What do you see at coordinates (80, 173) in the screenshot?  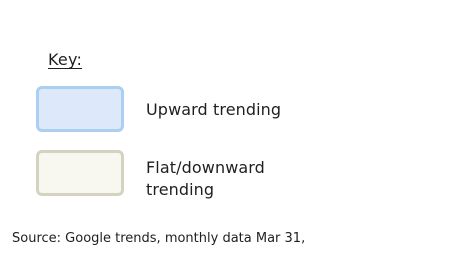 I see `flat-downward-trending-swatch` at bounding box center [80, 173].